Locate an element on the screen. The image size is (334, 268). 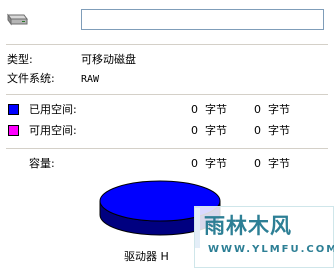
free-space-bytes-unit: 字节 is located at coordinates (216, 130).